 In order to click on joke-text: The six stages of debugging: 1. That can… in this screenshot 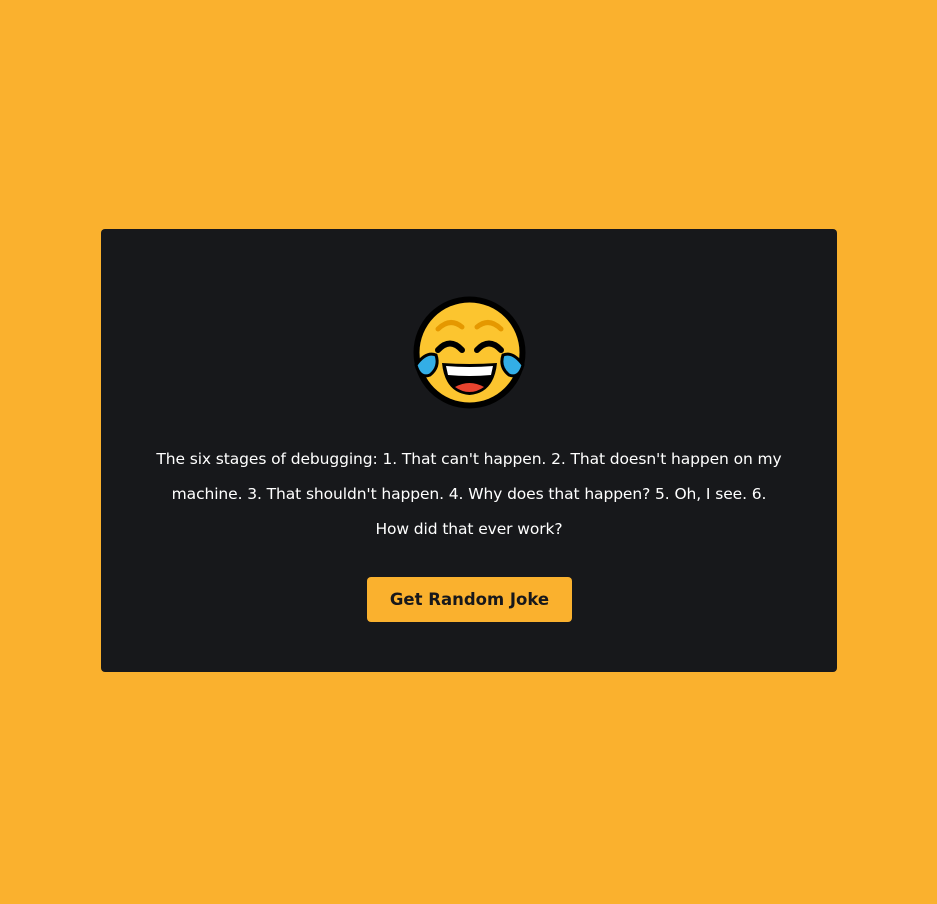, I will do `click(469, 494)`.